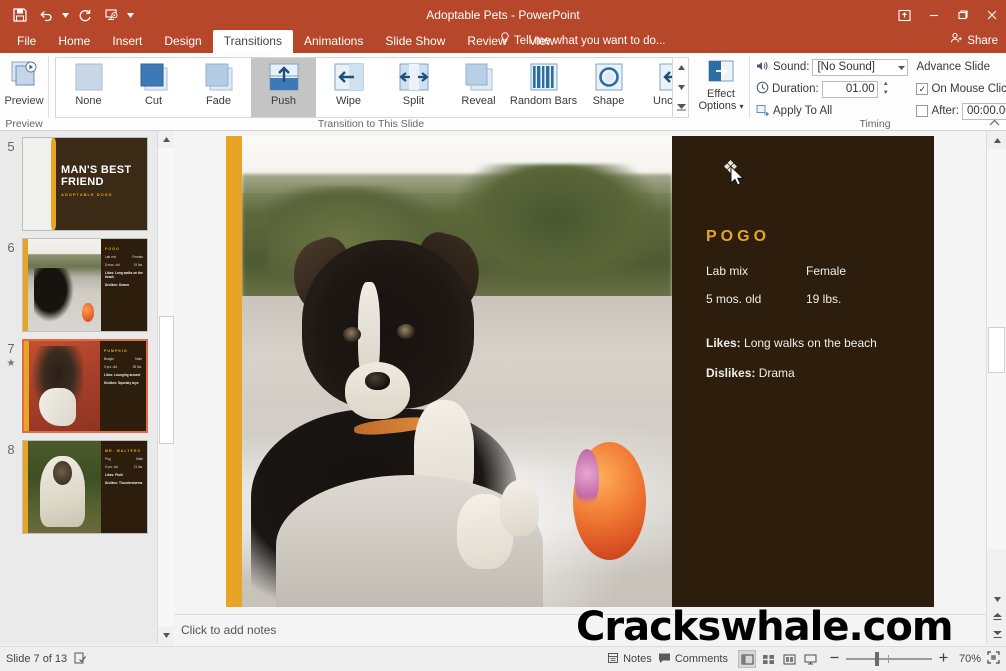  I want to click on gallery-scroll-up-icon, so click(681, 67).